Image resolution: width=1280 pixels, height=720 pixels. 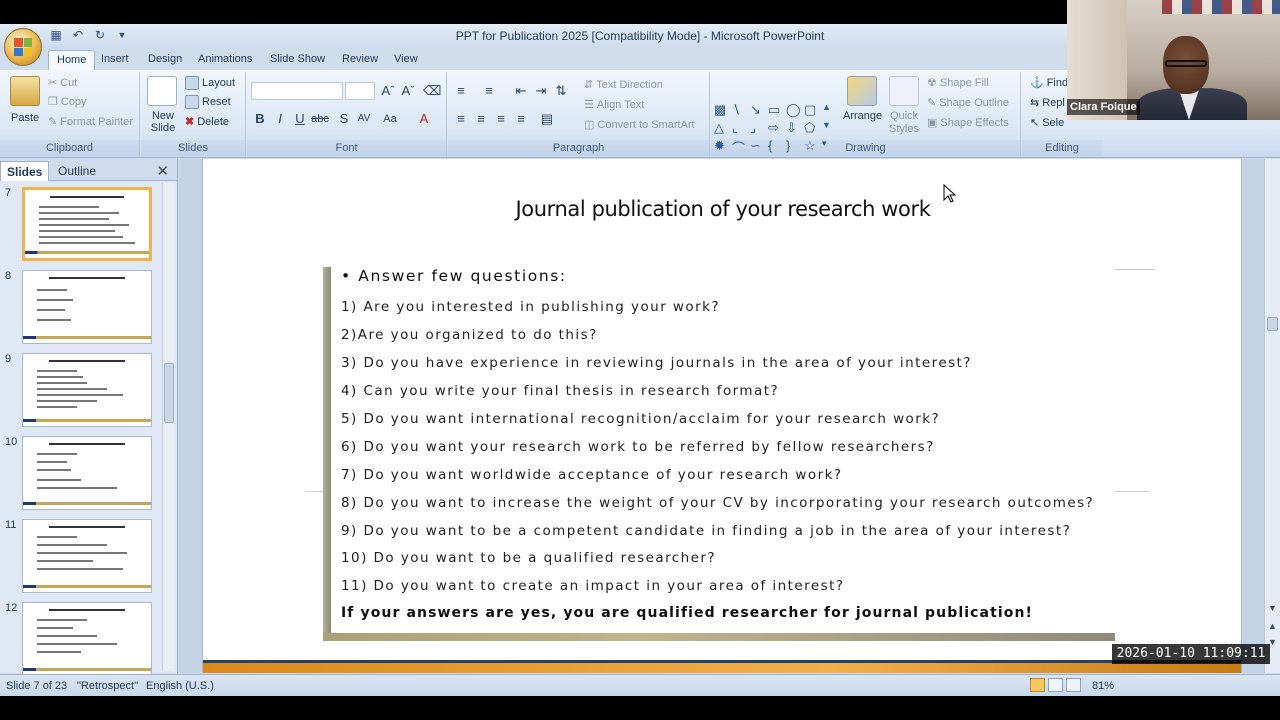 What do you see at coordinates (80, 473) in the screenshot?
I see `slide-thumbnail-10: 10` at bounding box center [80, 473].